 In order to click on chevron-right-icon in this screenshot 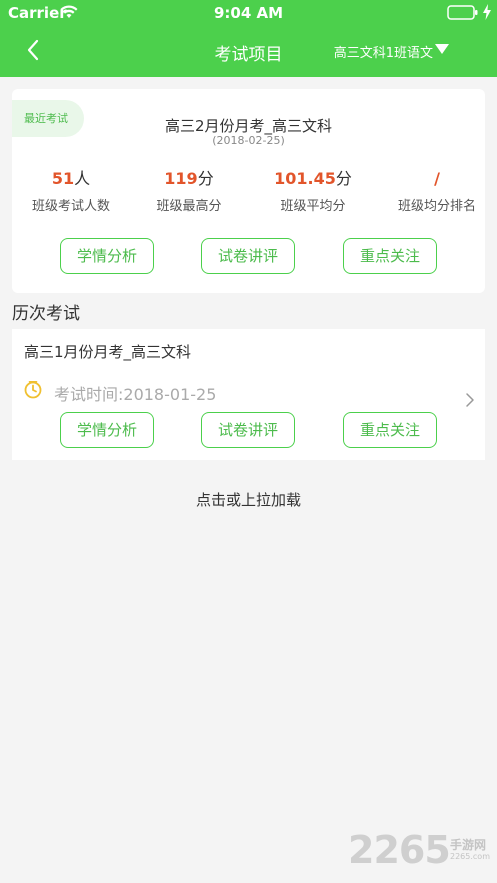, I will do `click(470, 400)`.